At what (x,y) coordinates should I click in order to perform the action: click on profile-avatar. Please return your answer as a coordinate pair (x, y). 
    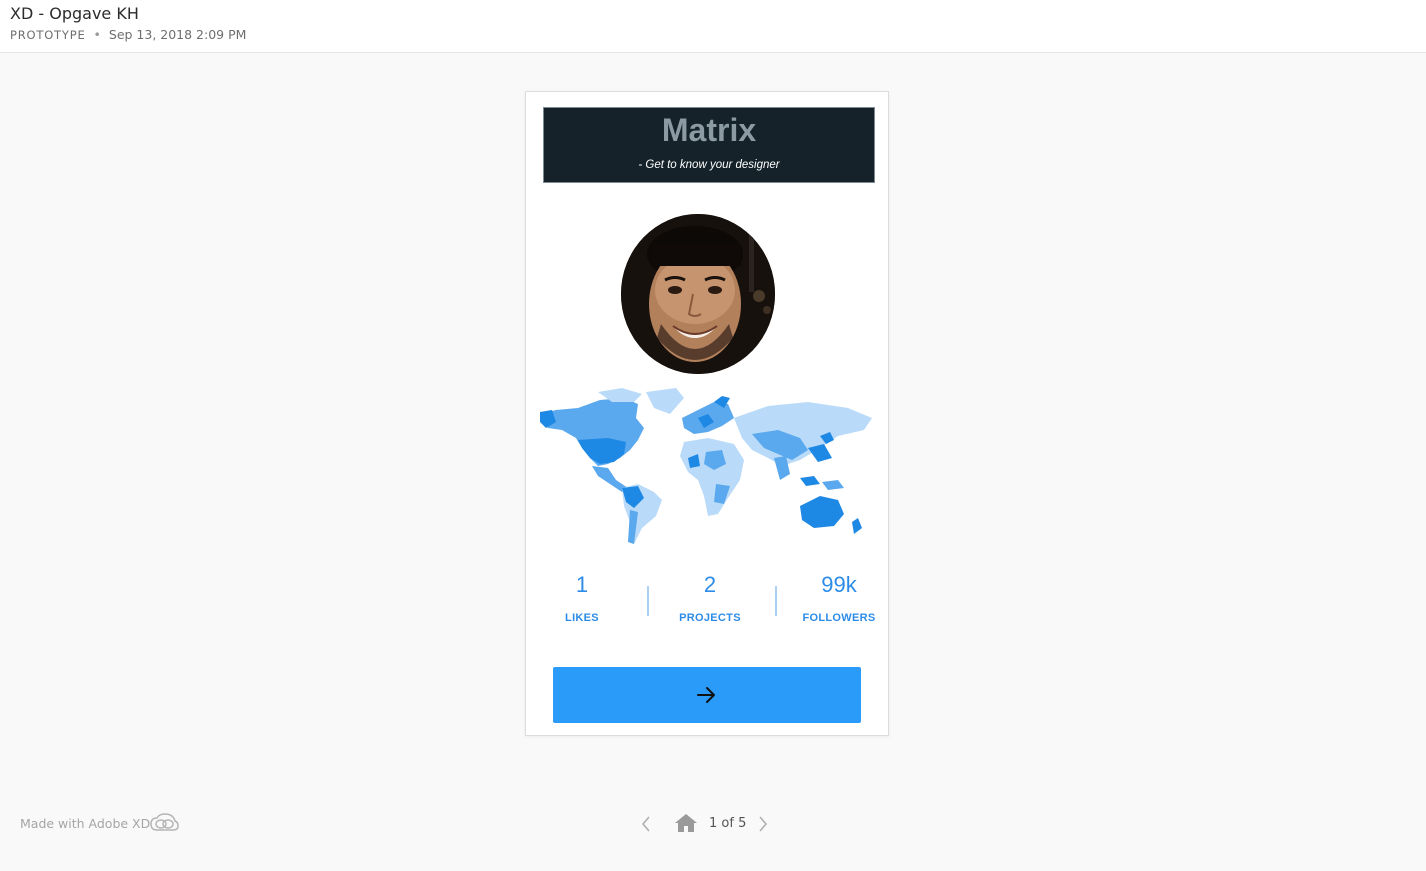
    Looking at the image, I should click on (698, 294).